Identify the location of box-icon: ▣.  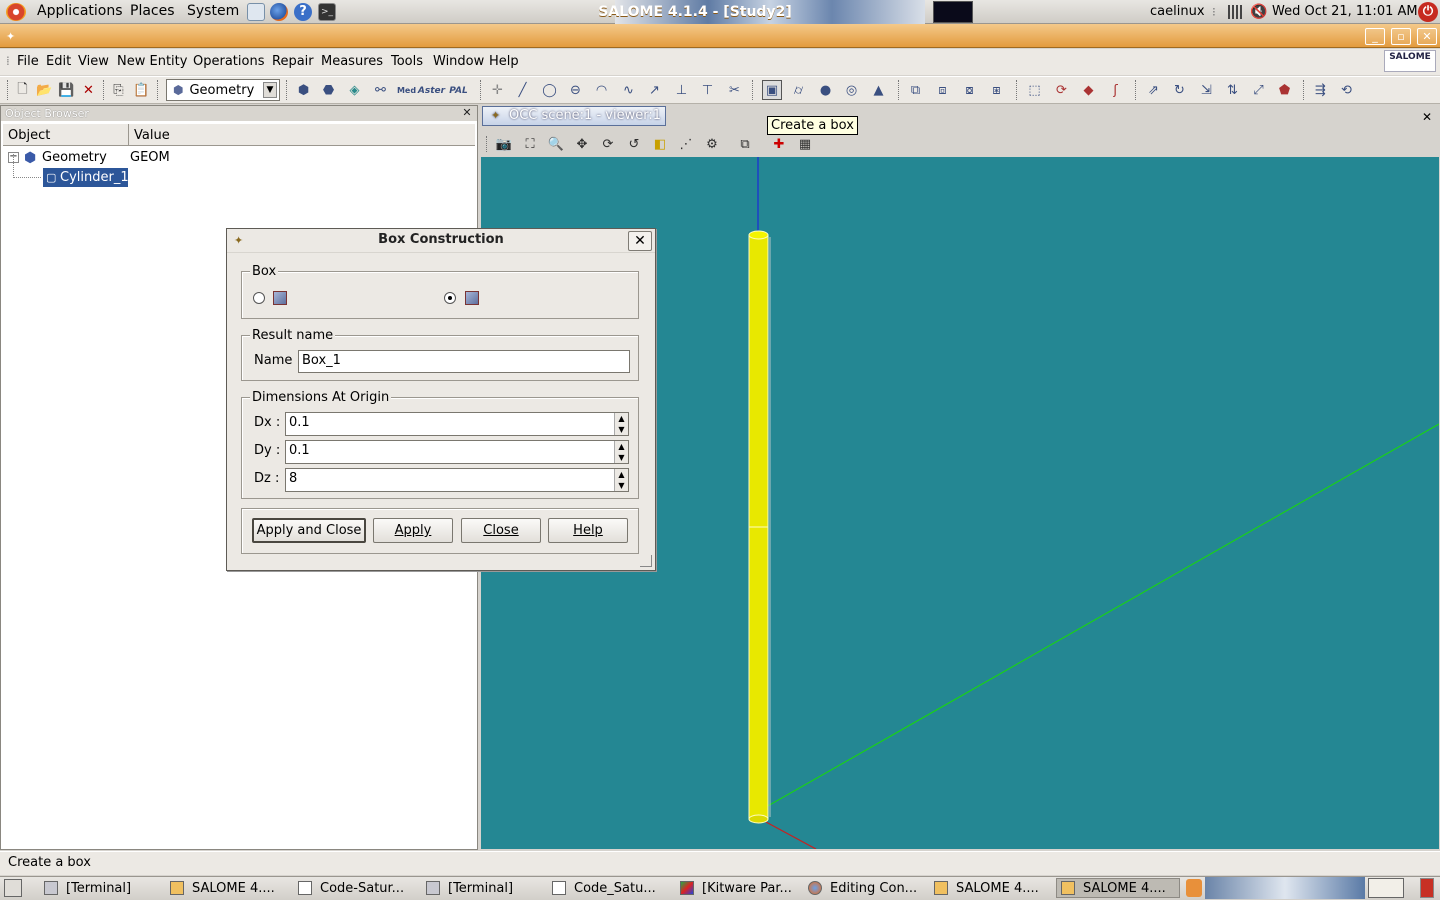
(772, 90).